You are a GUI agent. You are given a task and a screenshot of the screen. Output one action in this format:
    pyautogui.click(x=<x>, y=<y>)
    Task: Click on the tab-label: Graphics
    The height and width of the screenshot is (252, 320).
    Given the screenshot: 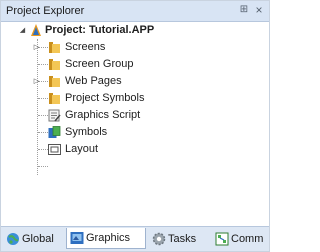 What is the action you would take?
    pyautogui.click(x=108, y=238)
    